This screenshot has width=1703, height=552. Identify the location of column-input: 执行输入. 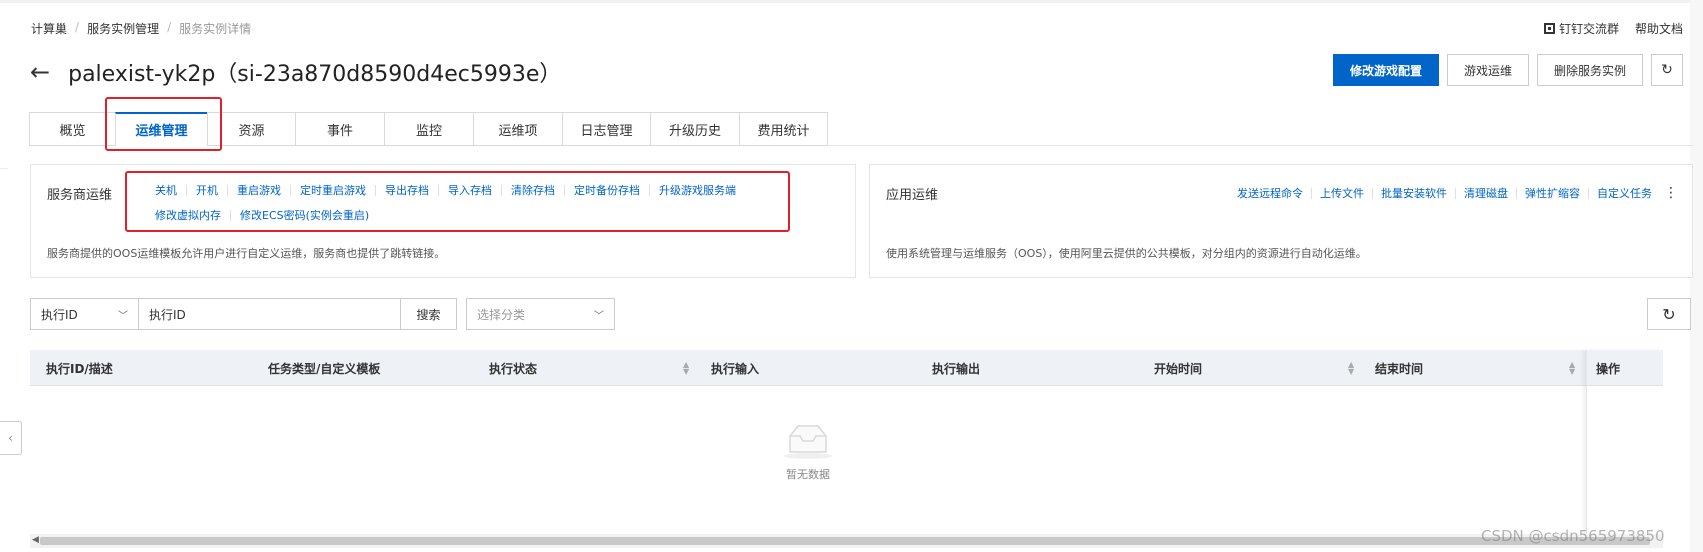
(735, 368).